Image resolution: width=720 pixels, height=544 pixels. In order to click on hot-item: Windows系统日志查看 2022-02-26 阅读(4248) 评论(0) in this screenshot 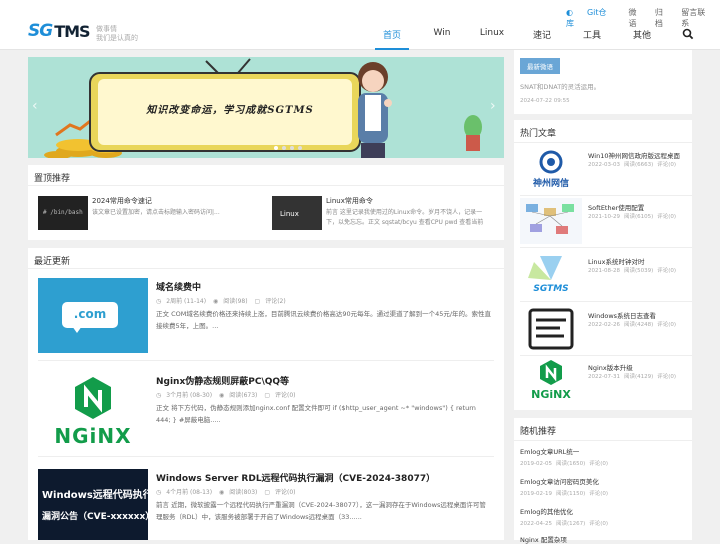, I will do `click(606, 331)`.